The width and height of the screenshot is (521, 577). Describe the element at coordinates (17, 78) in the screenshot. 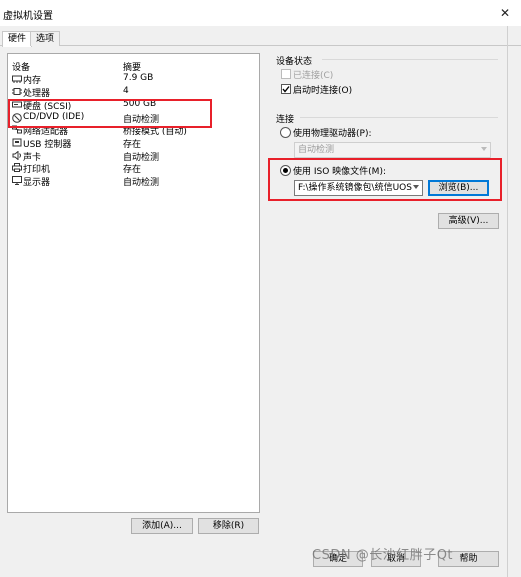

I see `memory-icon` at that location.